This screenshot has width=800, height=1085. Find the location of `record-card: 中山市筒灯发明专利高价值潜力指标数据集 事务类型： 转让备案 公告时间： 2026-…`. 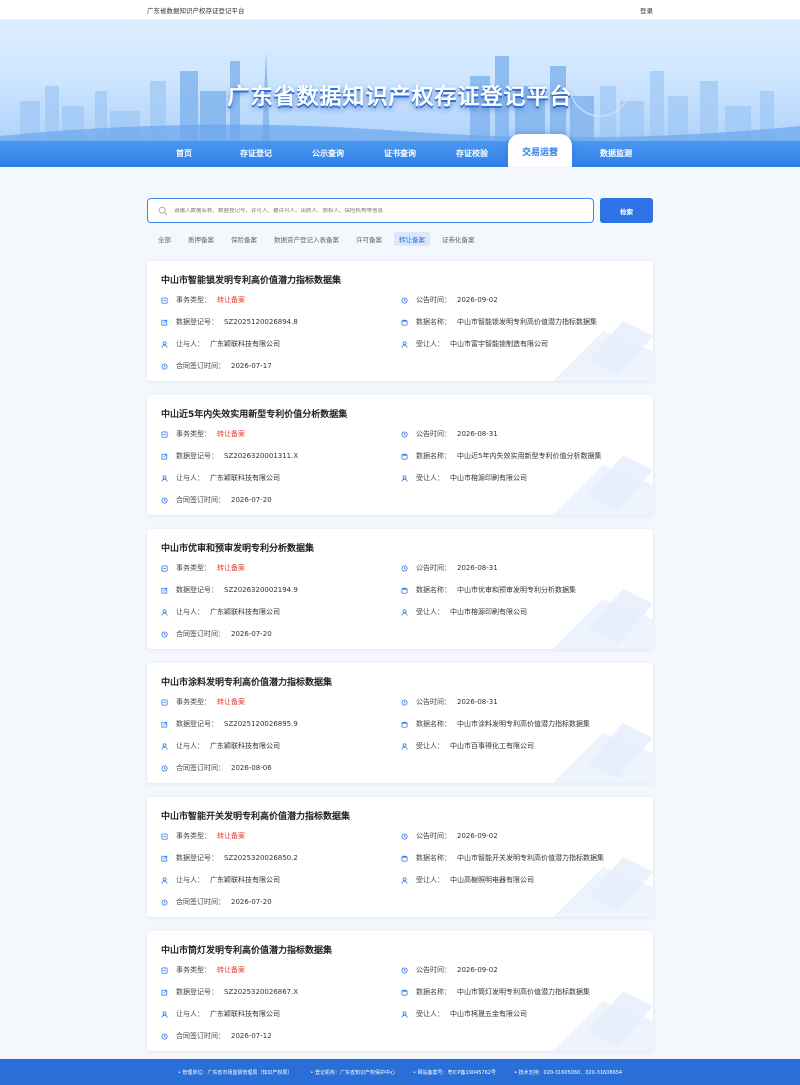

record-card: 中山市筒灯发明专利高价值潜力指标数据集 事务类型： 转让备案 公告时间： 2026-… is located at coordinates (400, 991).